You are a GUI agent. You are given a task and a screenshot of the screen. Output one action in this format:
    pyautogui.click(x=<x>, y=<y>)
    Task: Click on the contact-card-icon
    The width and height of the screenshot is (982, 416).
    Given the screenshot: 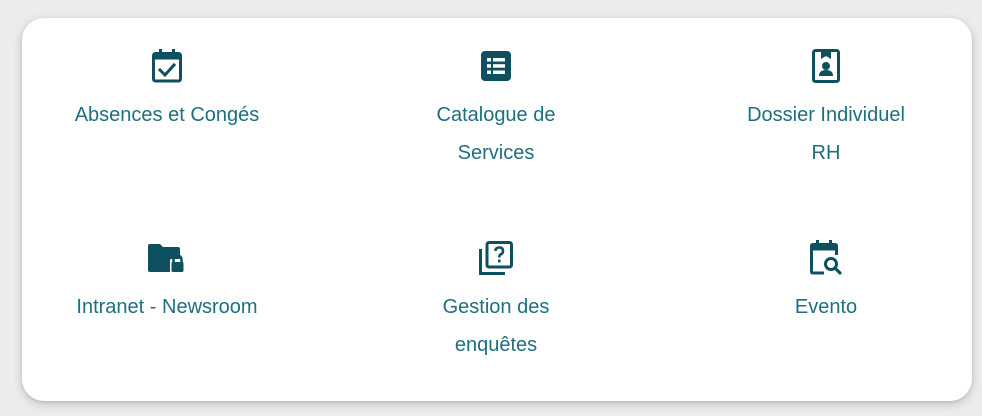 What is the action you would take?
    pyautogui.click(x=826, y=66)
    